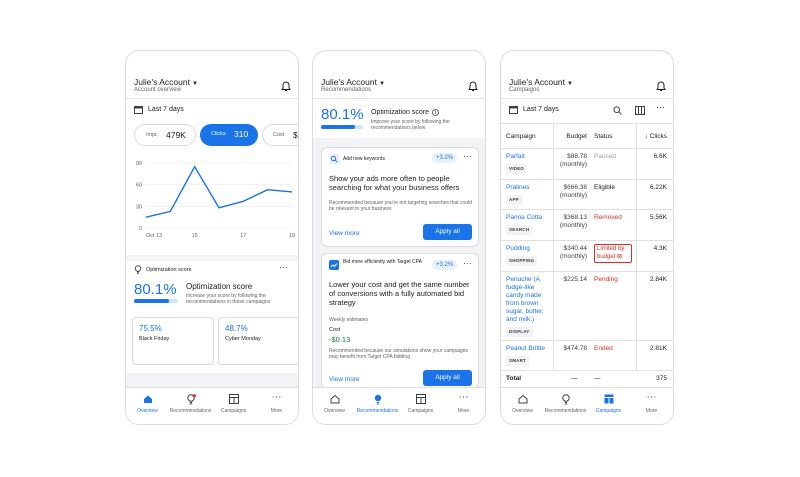  What do you see at coordinates (399, 75) in the screenshot?
I see `app-header: Julie's Account ▼ Recommendations` at bounding box center [399, 75].